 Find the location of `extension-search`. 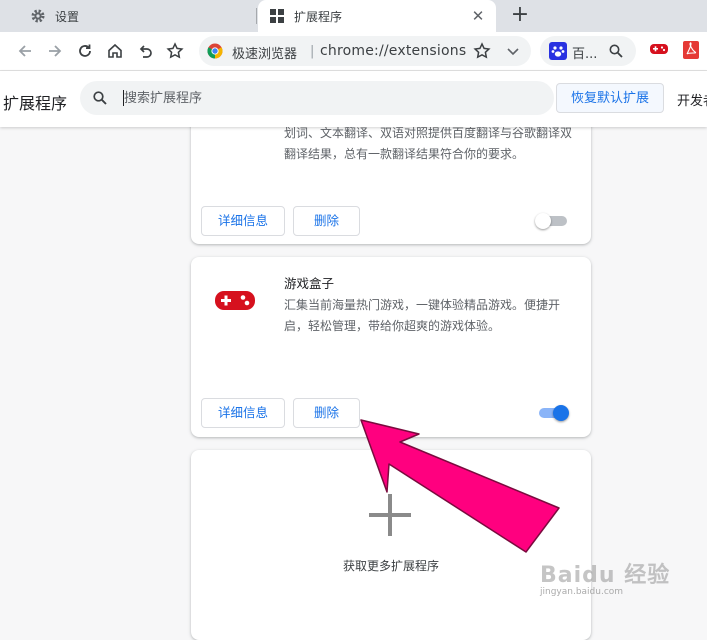

extension-search is located at coordinates (317, 98).